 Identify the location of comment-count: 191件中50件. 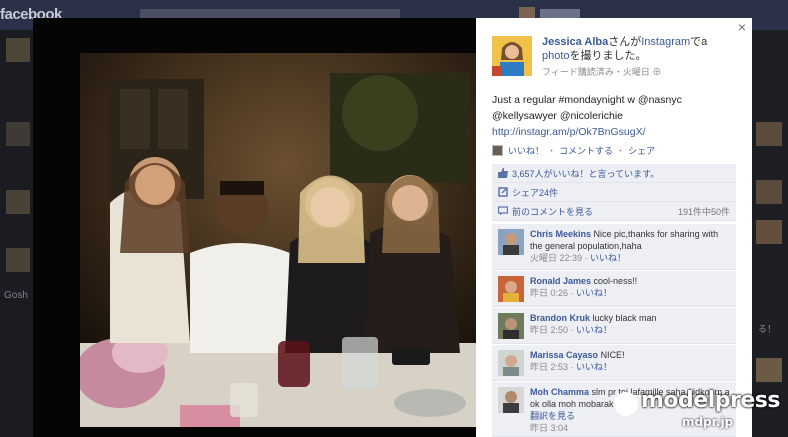
(703, 211).